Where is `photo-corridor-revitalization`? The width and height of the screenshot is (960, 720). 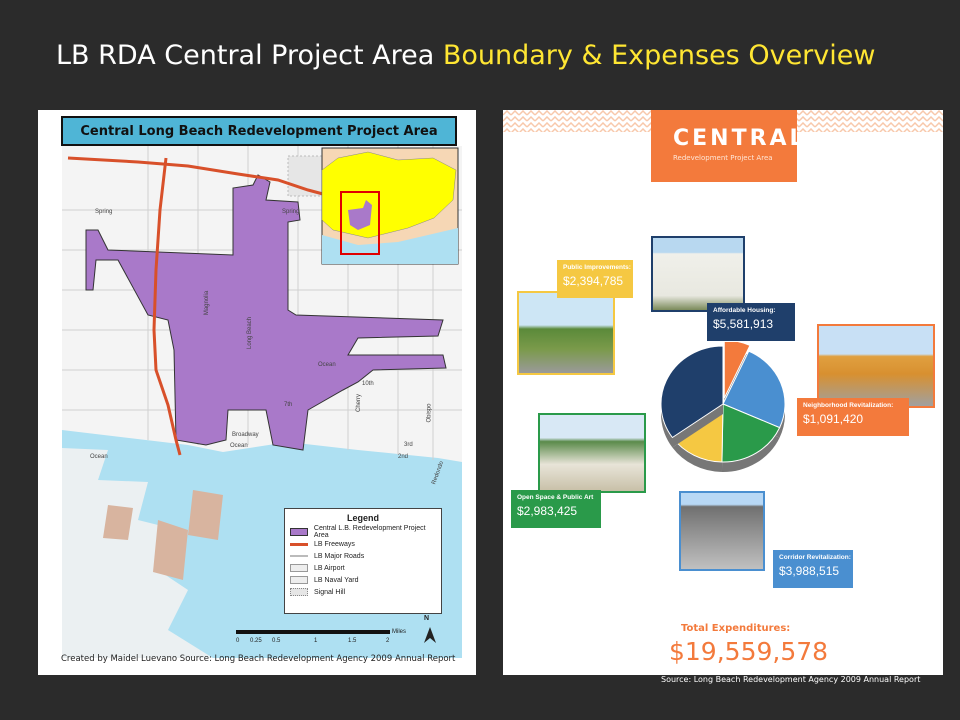
photo-corridor-revitalization is located at coordinates (722, 531).